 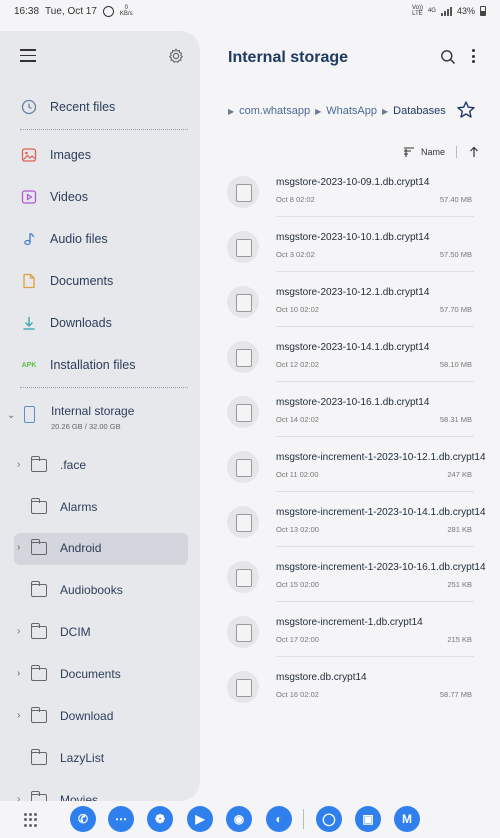 What do you see at coordinates (417, 11) in the screenshot?
I see `volte-indicator: Vo)) LTE` at bounding box center [417, 11].